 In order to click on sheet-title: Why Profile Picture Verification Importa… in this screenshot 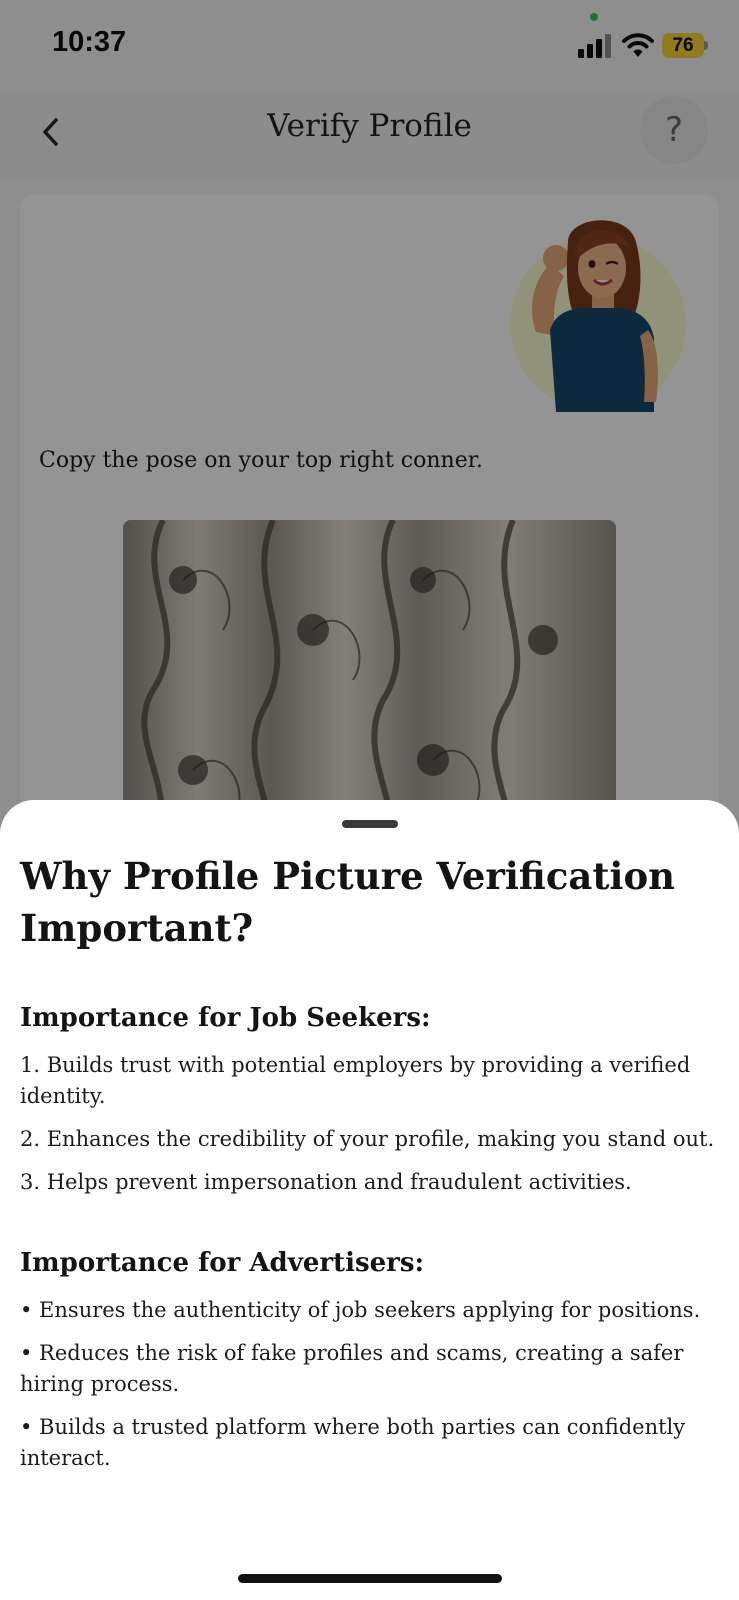, I will do `click(348, 902)`.